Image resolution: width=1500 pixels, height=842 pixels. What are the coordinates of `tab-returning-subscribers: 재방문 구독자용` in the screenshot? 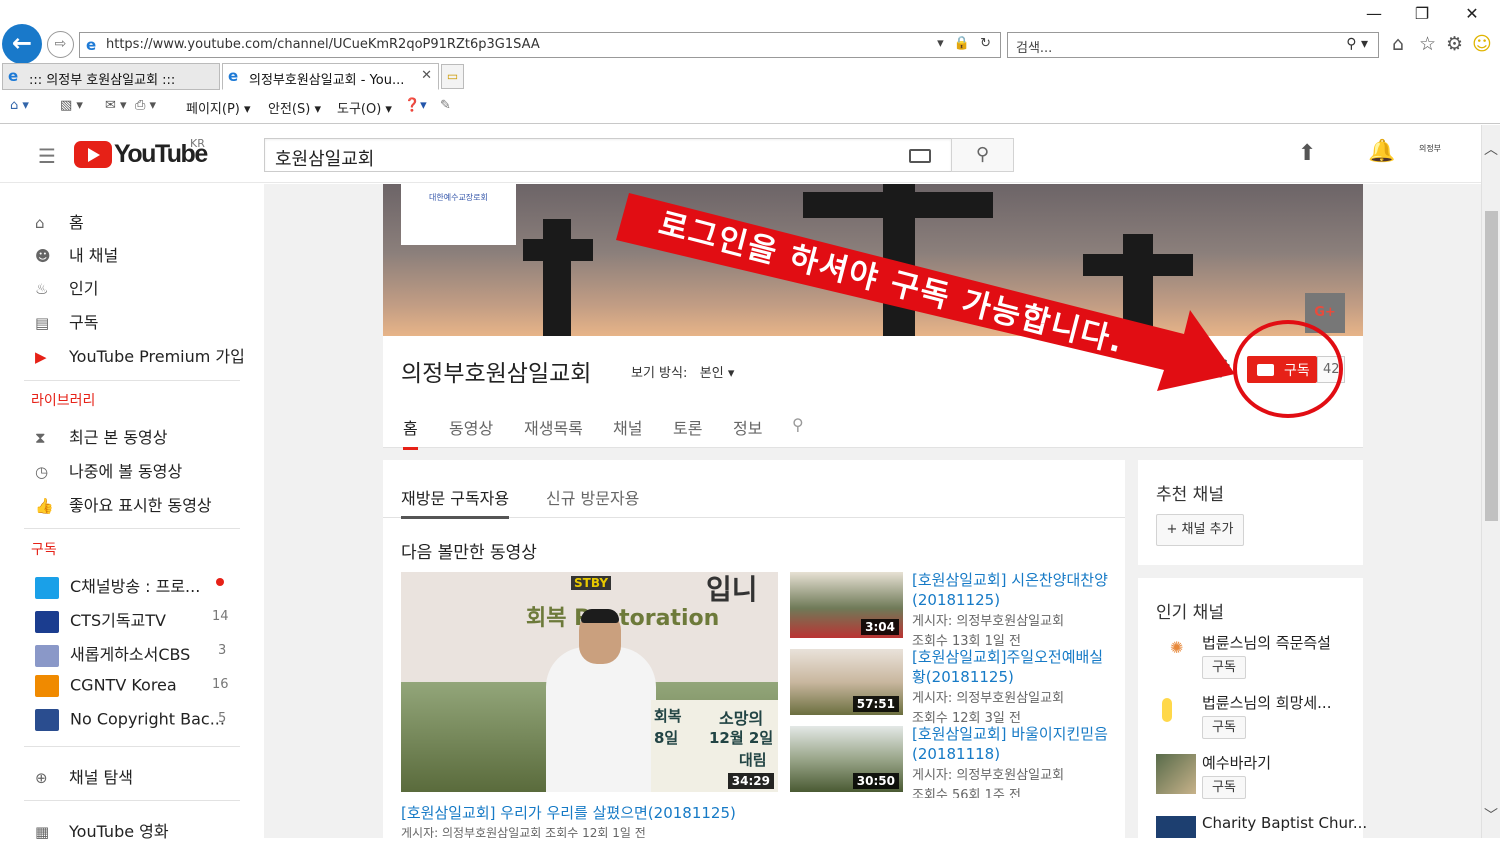 It's located at (455, 502).